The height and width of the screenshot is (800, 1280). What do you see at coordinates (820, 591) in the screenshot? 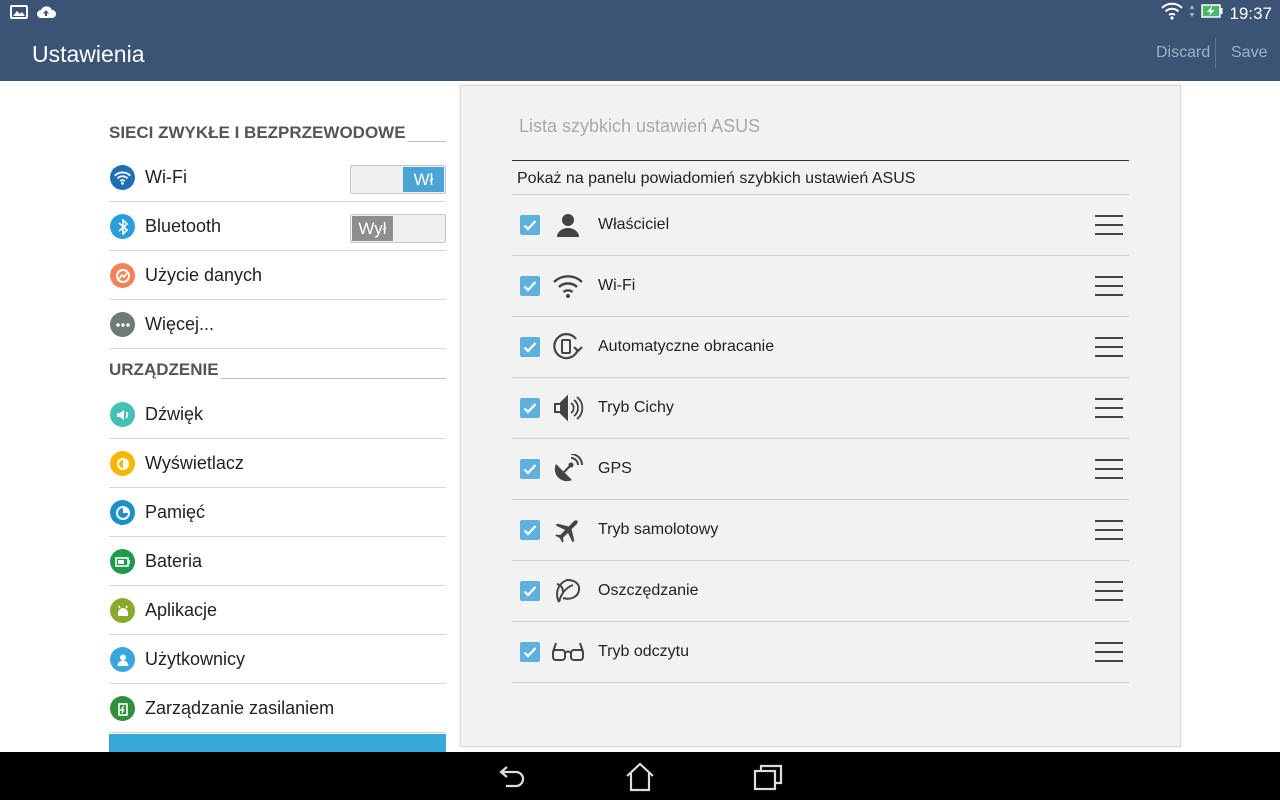
I see `quick-setting-row-power-saving: Oszczędzanie` at bounding box center [820, 591].